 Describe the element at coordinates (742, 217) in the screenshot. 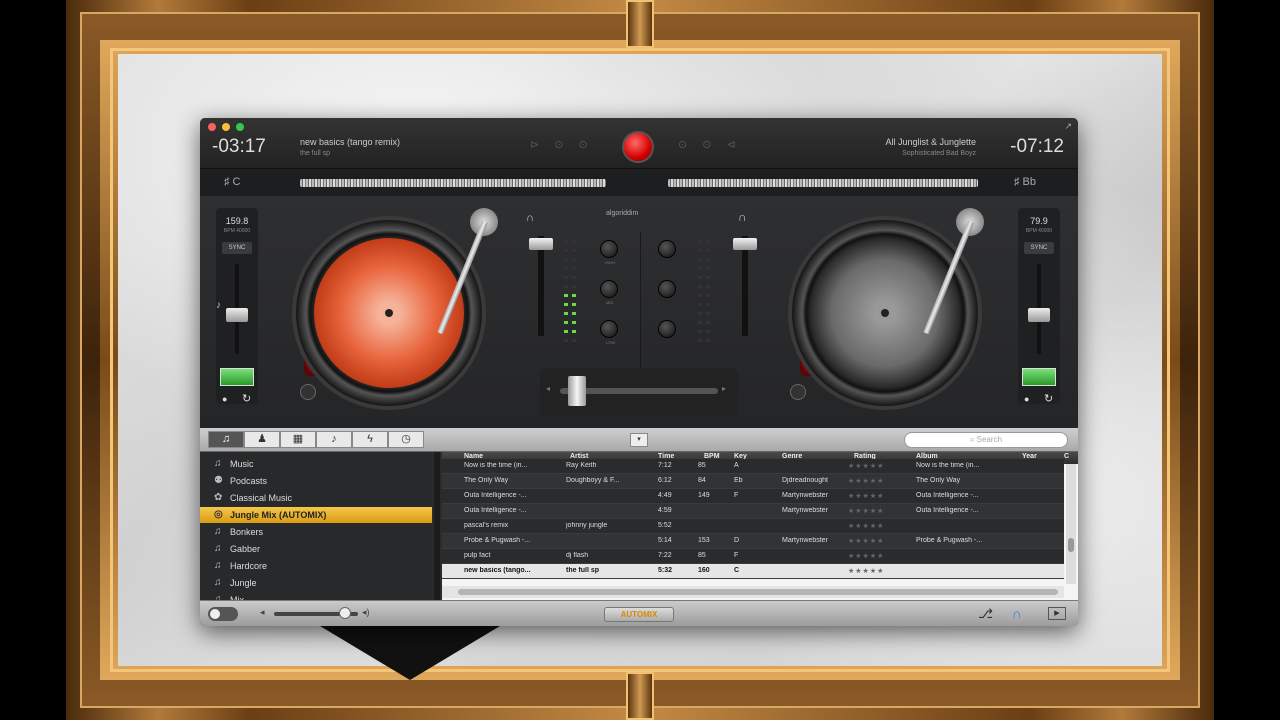

I see `headphone-right-icon: ∩` at that location.